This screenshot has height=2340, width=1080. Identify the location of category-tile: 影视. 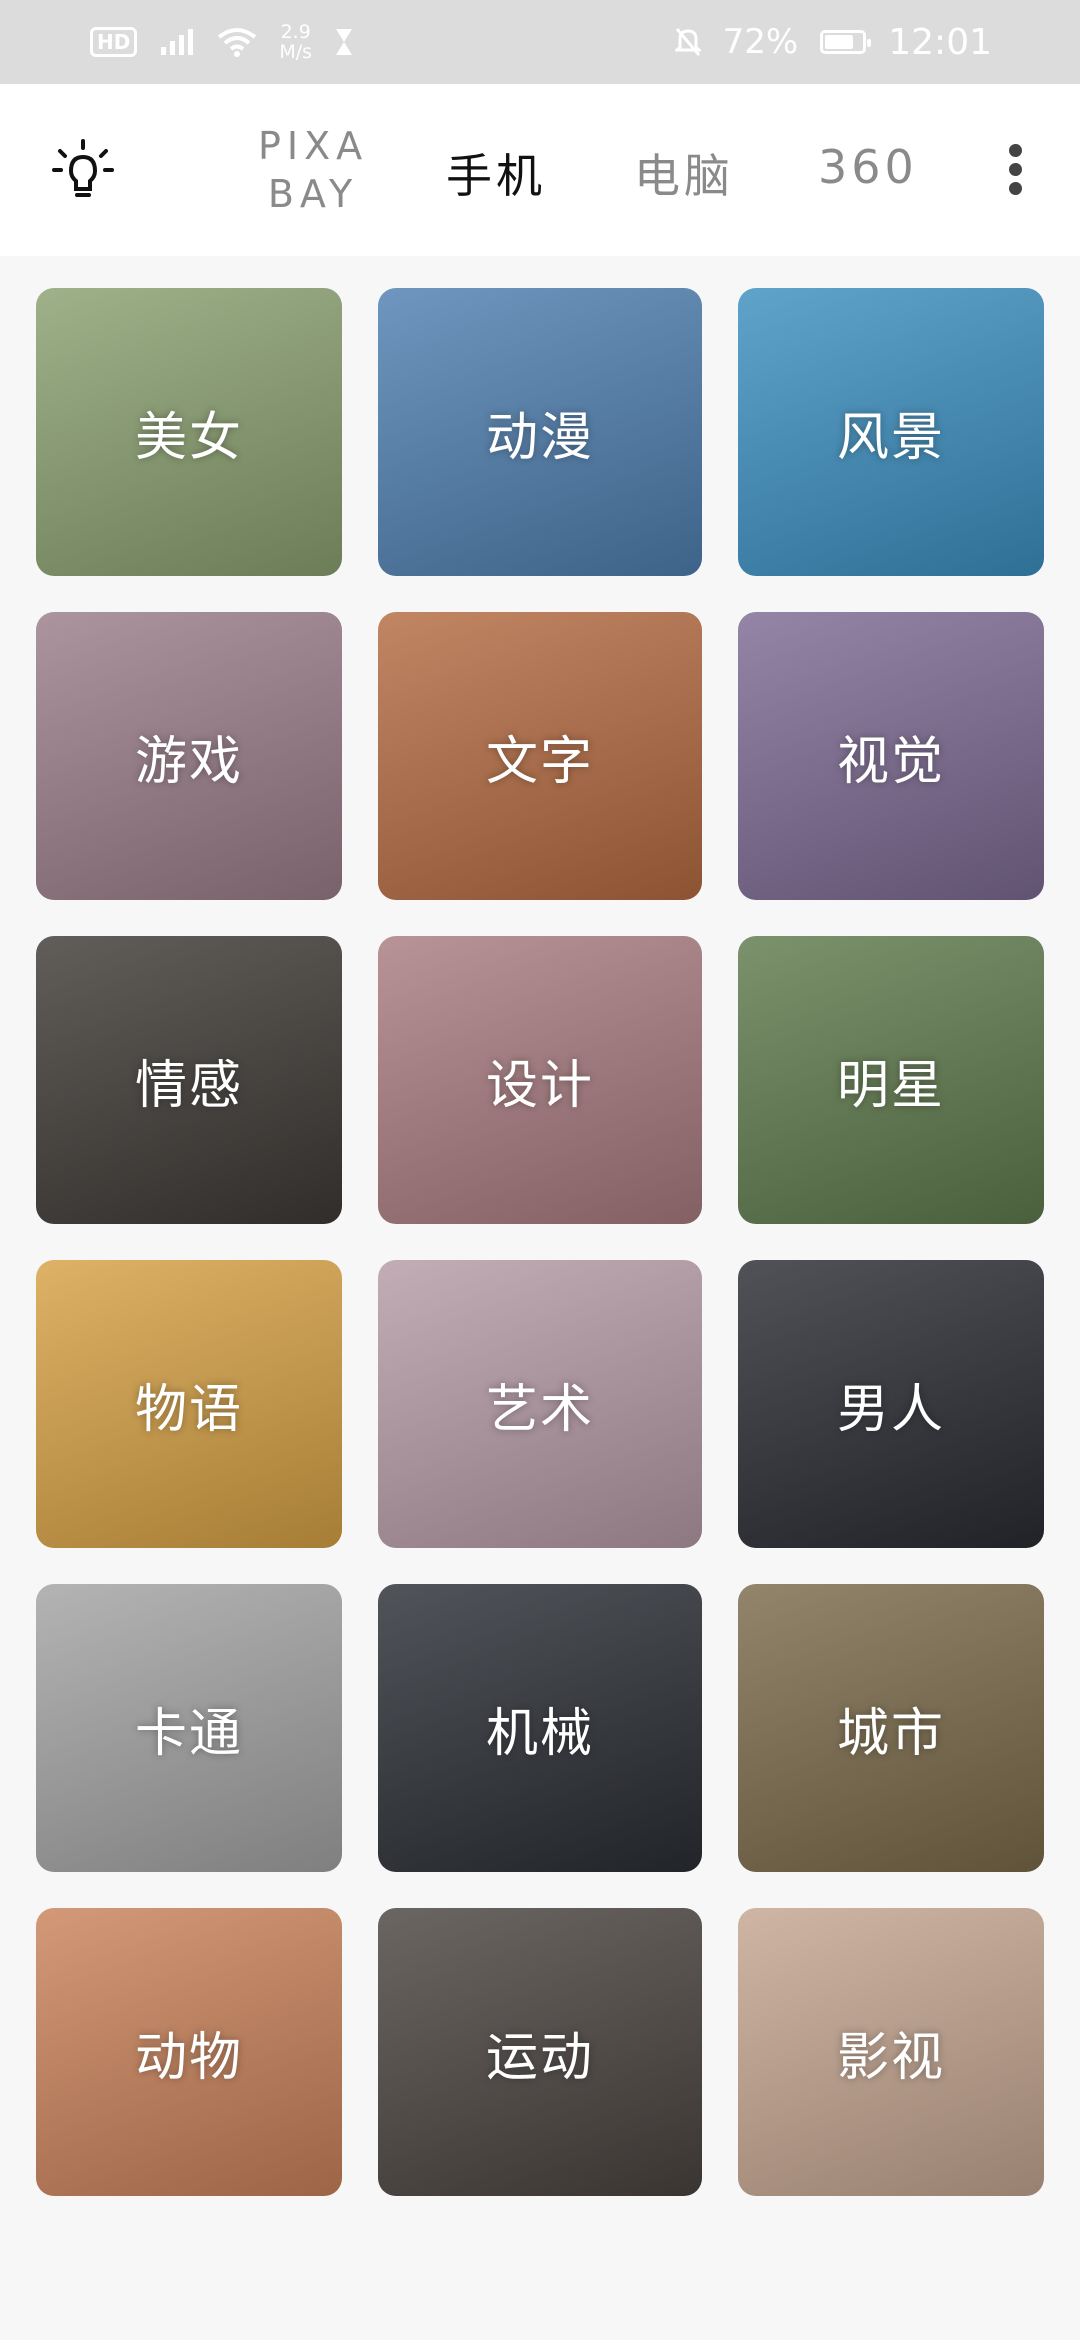
(891, 2052).